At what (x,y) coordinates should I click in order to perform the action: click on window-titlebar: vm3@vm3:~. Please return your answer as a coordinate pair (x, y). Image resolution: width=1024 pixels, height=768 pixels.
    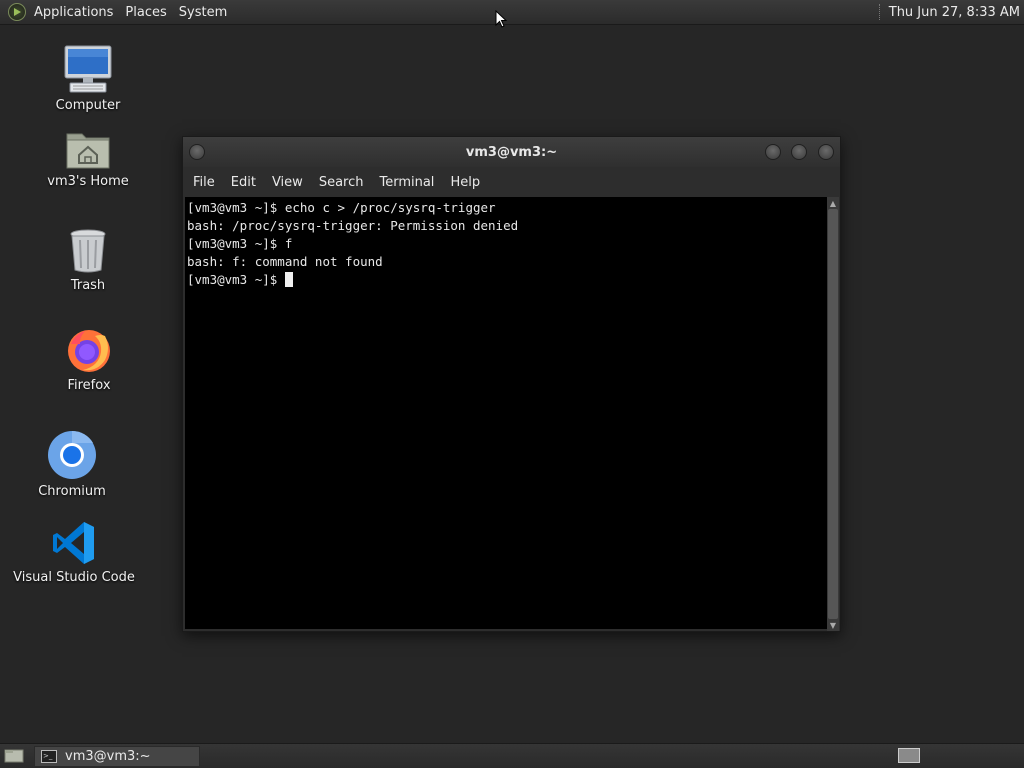
    Looking at the image, I should click on (511, 152).